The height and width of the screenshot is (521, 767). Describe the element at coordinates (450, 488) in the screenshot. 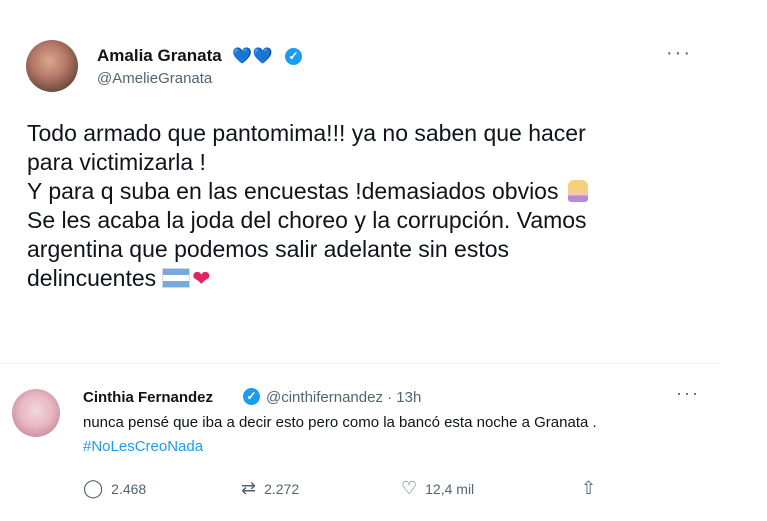

I see `like-count: 12,4 mil` at that location.